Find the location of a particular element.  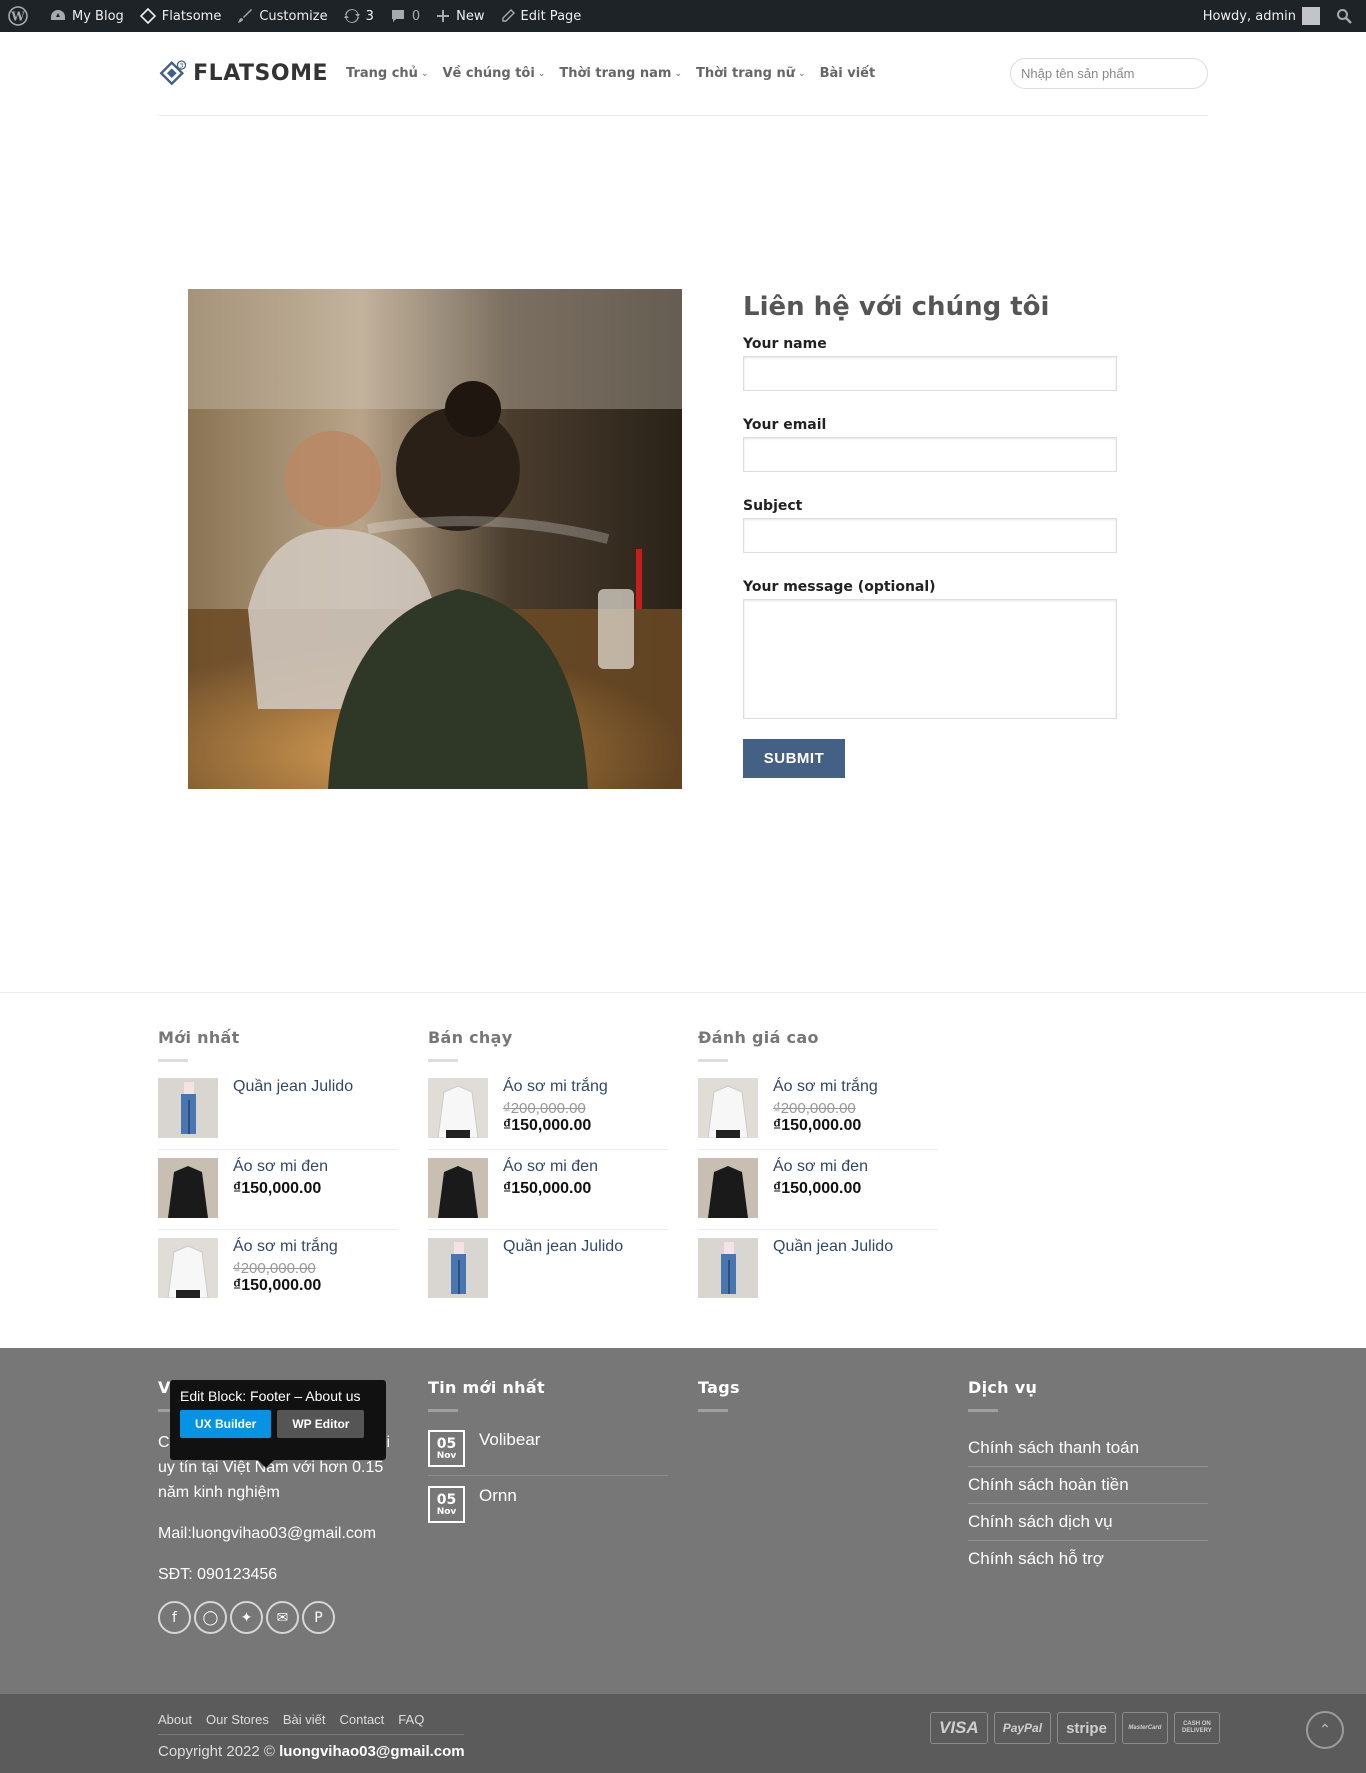

message-label: Your message (optional) is located at coordinates (839, 587).